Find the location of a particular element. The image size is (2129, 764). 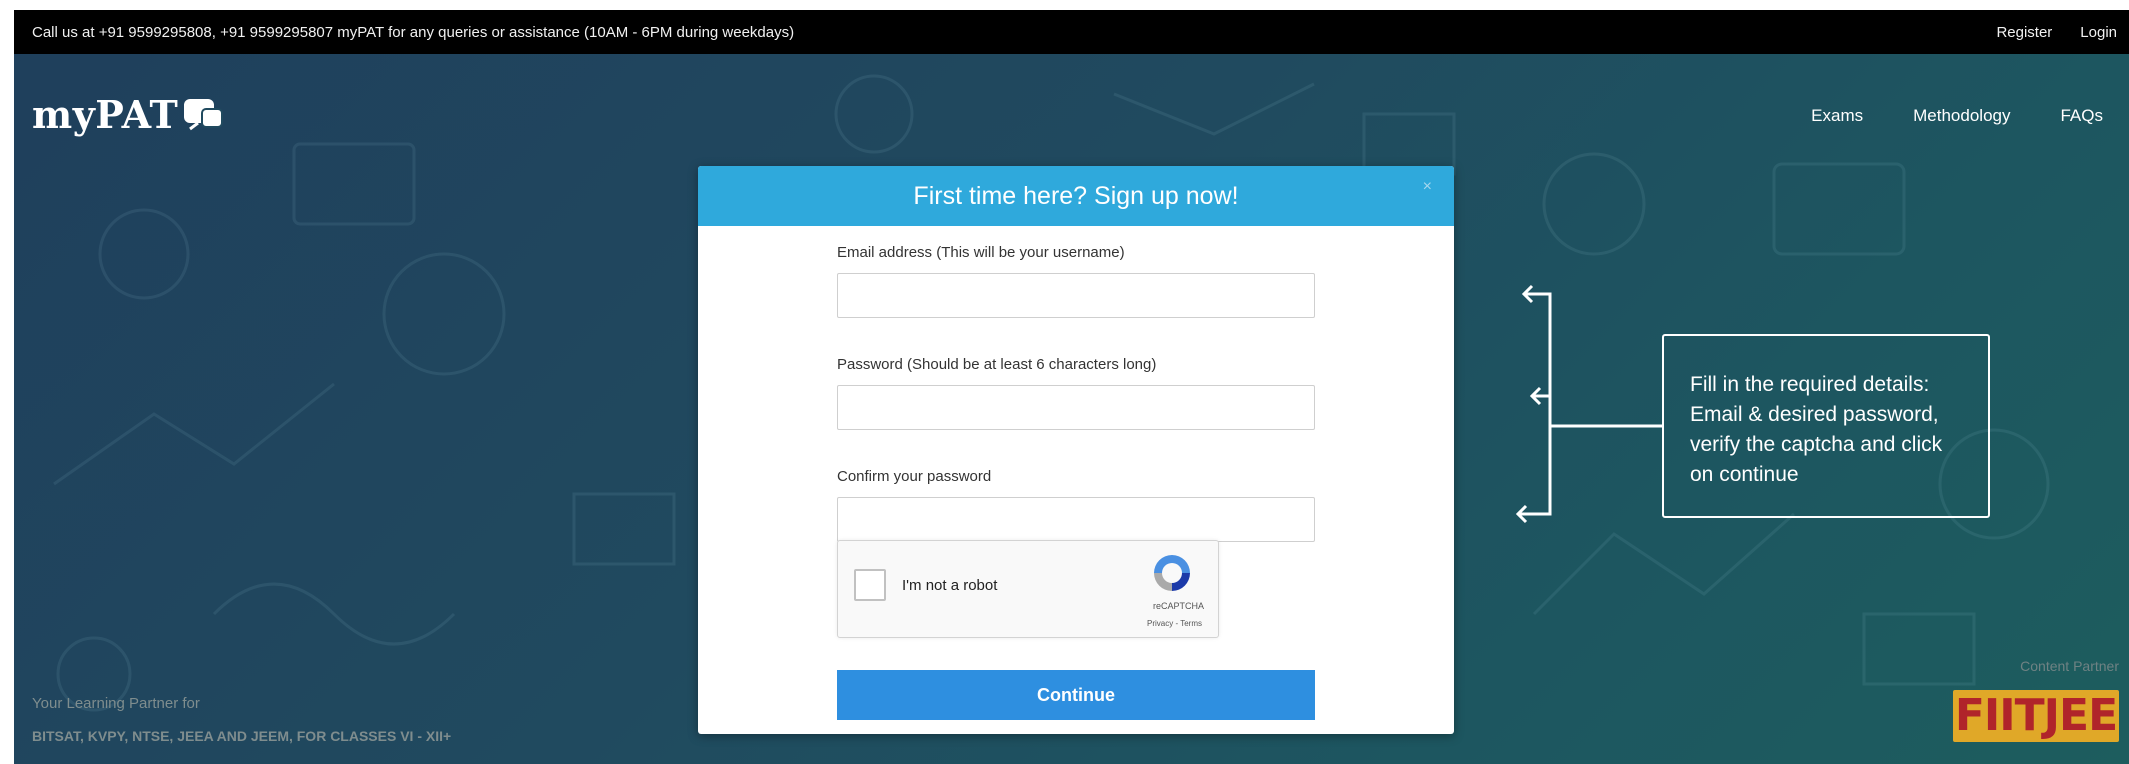

recaptcha-checkbox is located at coordinates (870, 585).